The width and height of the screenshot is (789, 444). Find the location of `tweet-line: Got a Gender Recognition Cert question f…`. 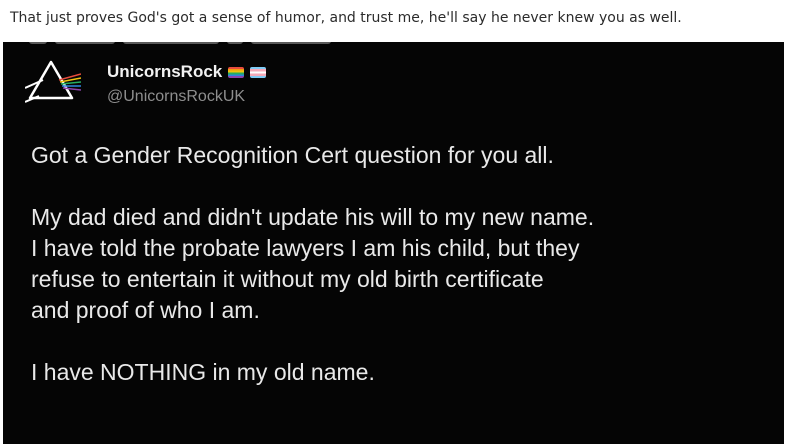

tweet-line: Got a Gender Recognition Cert question f… is located at coordinates (292, 155).